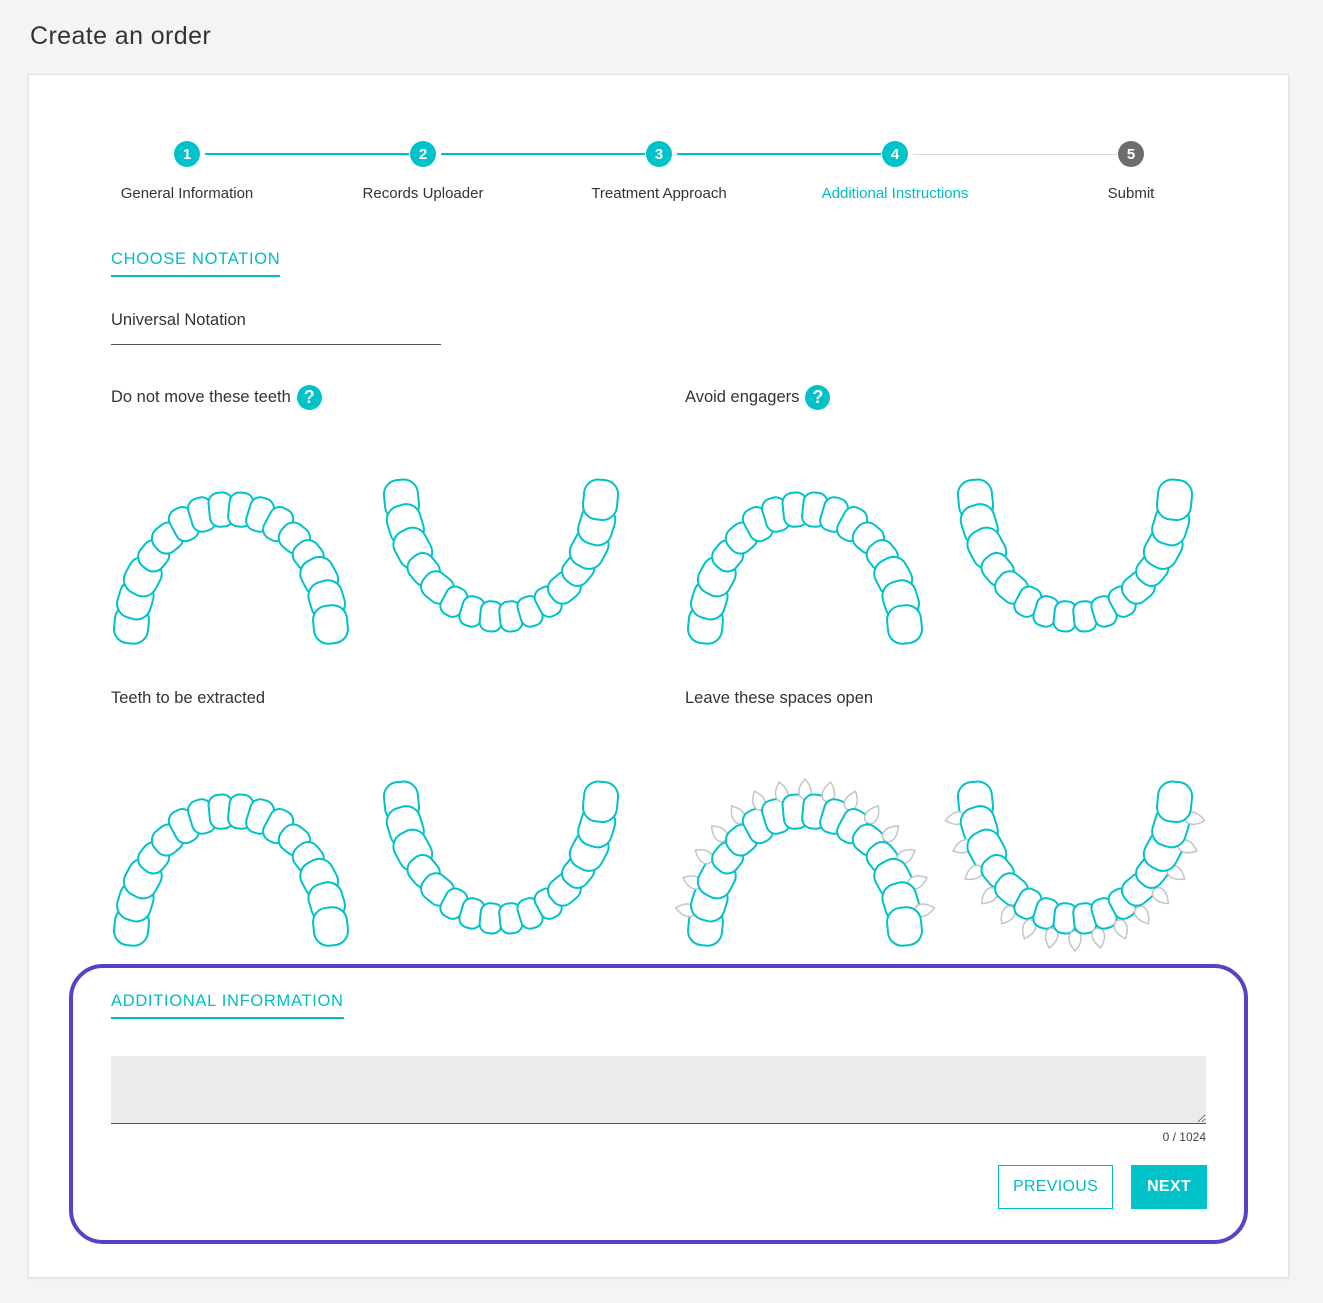  What do you see at coordinates (371, 839) in the screenshot?
I see `extract-teeth-chart` at bounding box center [371, 839].